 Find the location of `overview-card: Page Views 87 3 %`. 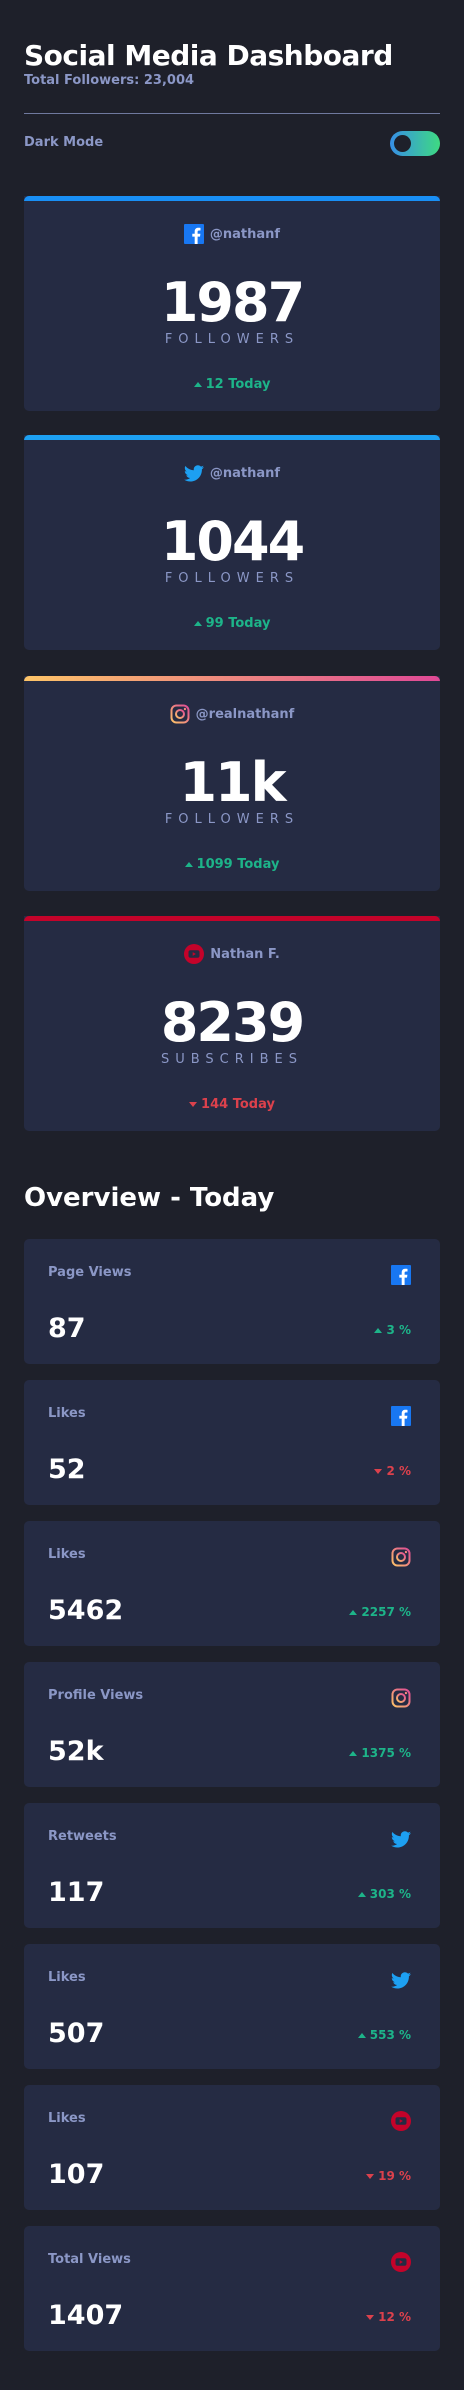

overview-card: Page Views 87 3 % is located at coordinates (232, 1301).